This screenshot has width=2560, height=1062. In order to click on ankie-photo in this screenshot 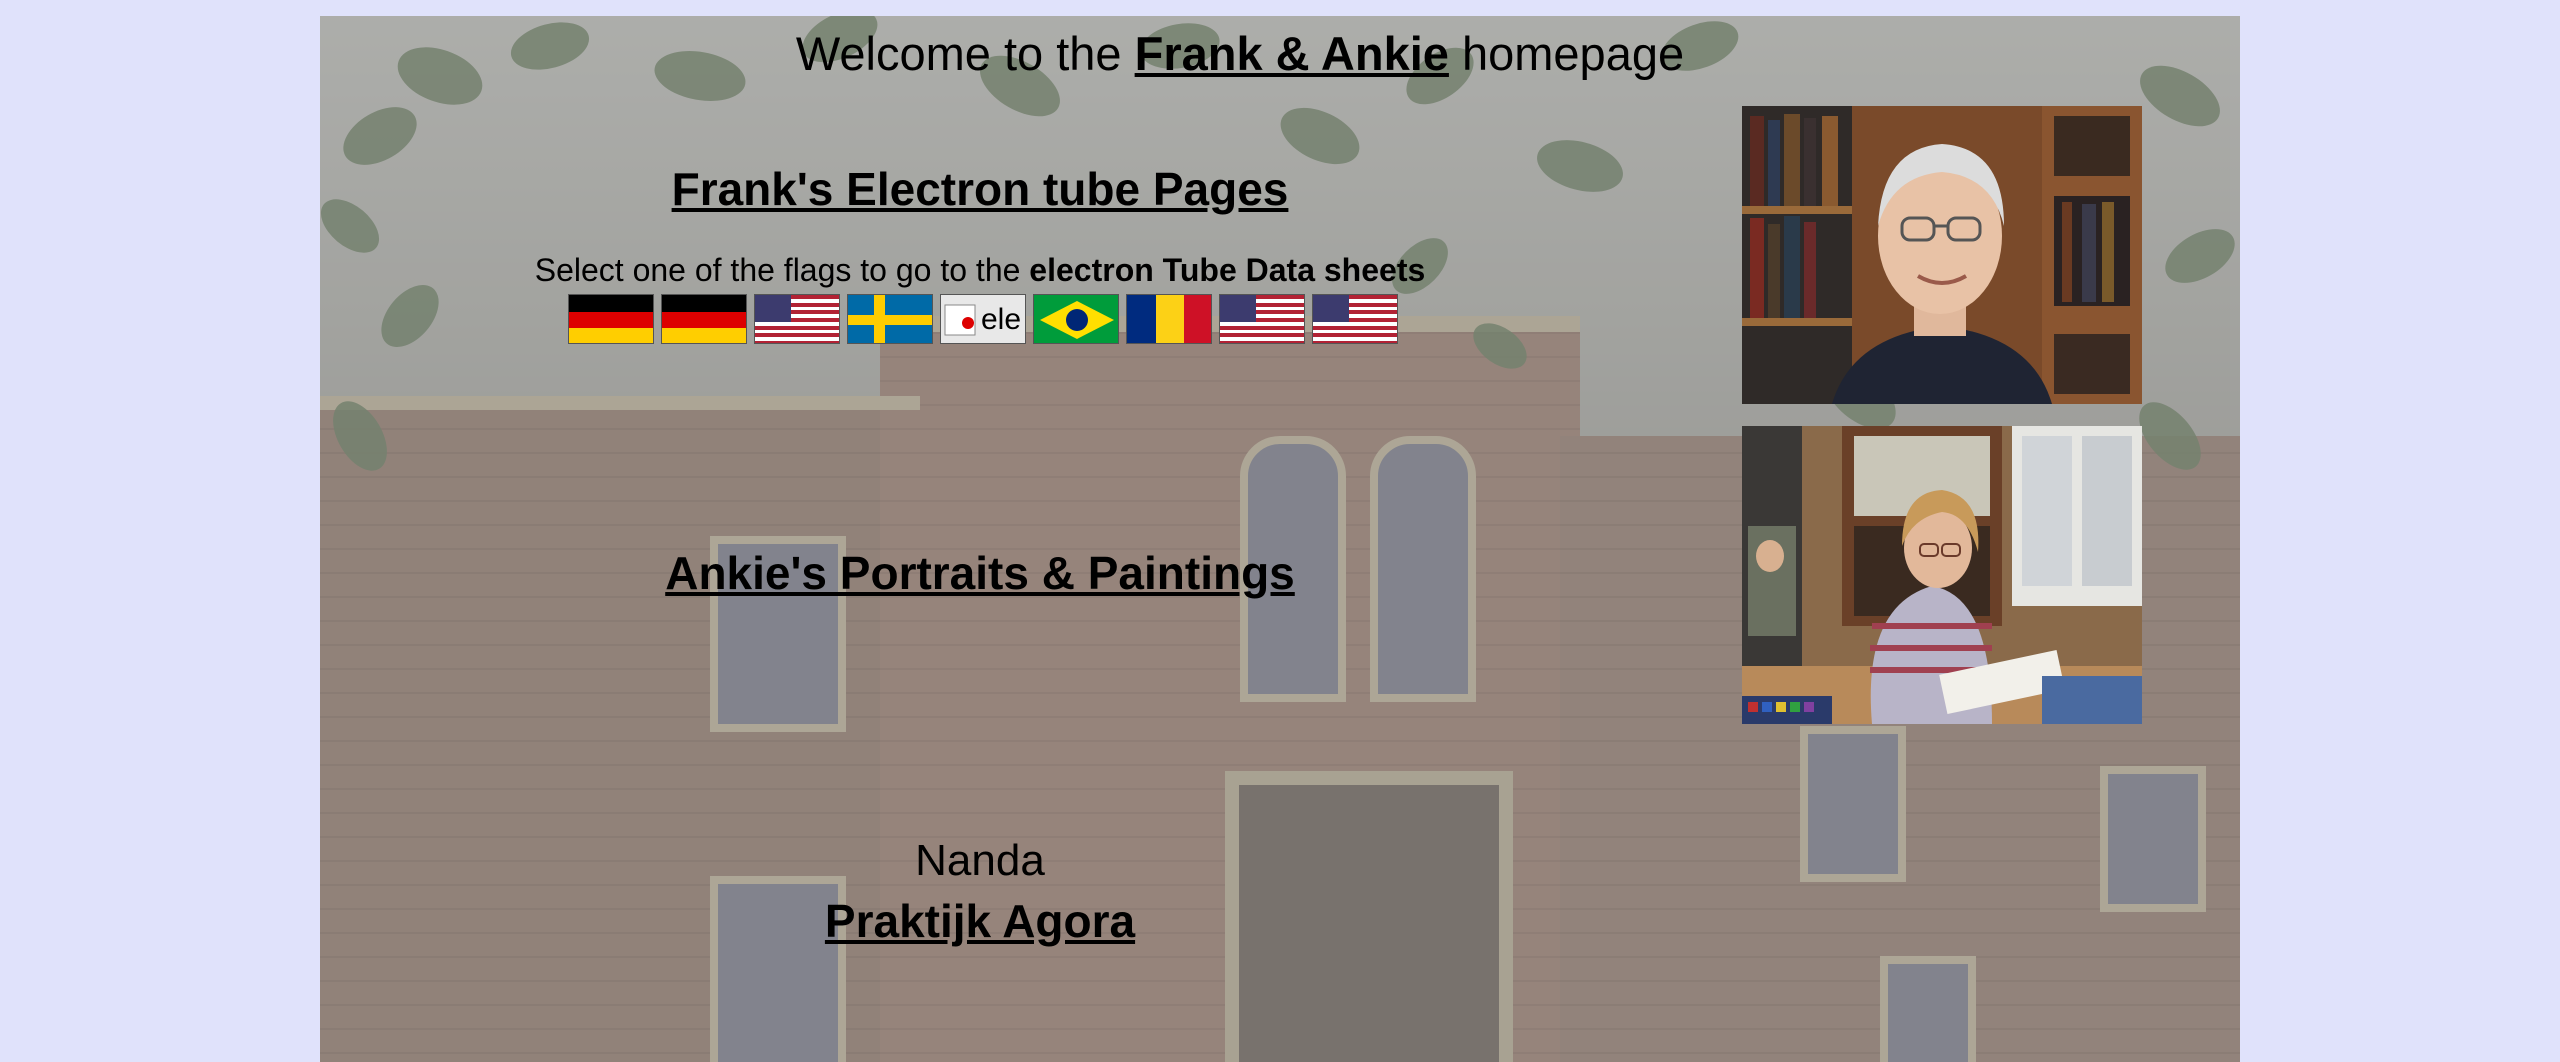, I will do `click(1942, 575)`.